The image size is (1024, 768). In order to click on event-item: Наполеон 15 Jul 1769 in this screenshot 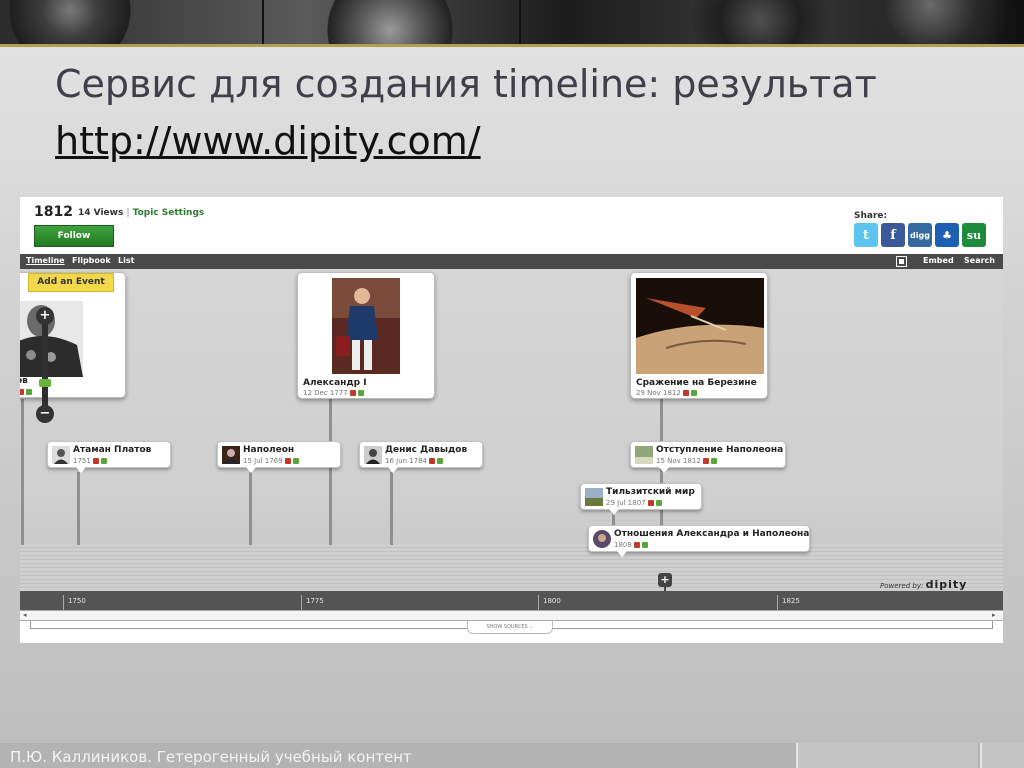, I will do `click(279, 457)`.